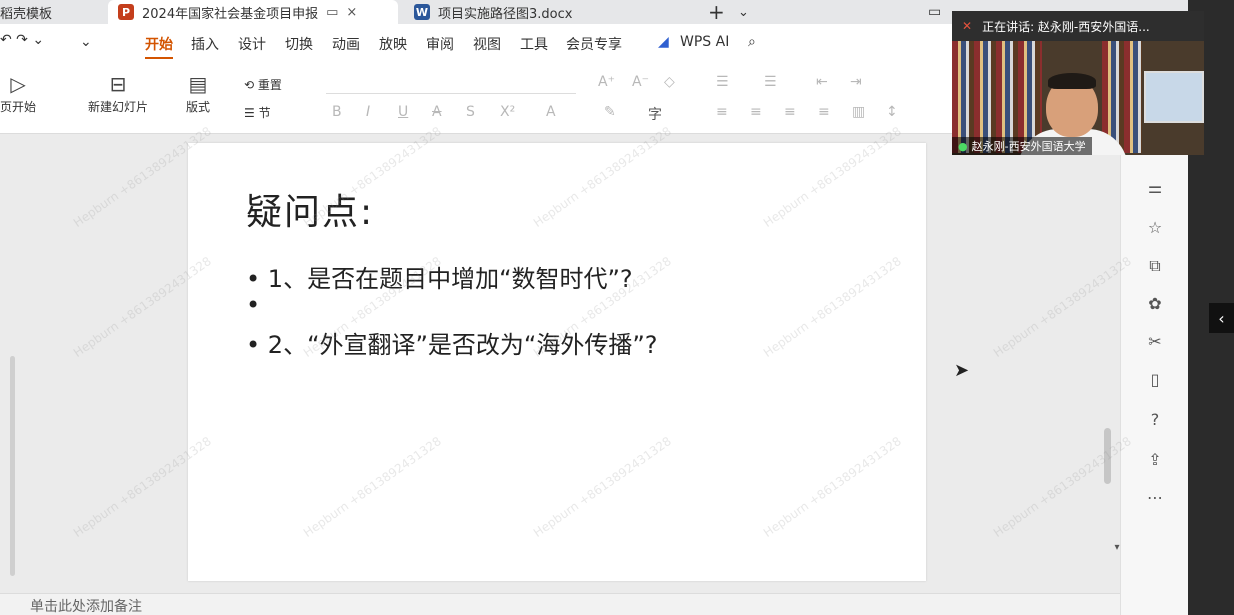 The image size is (1234, 615). I want to click on notes-placeholder: 单击此处添加备注, so click(86, 607).